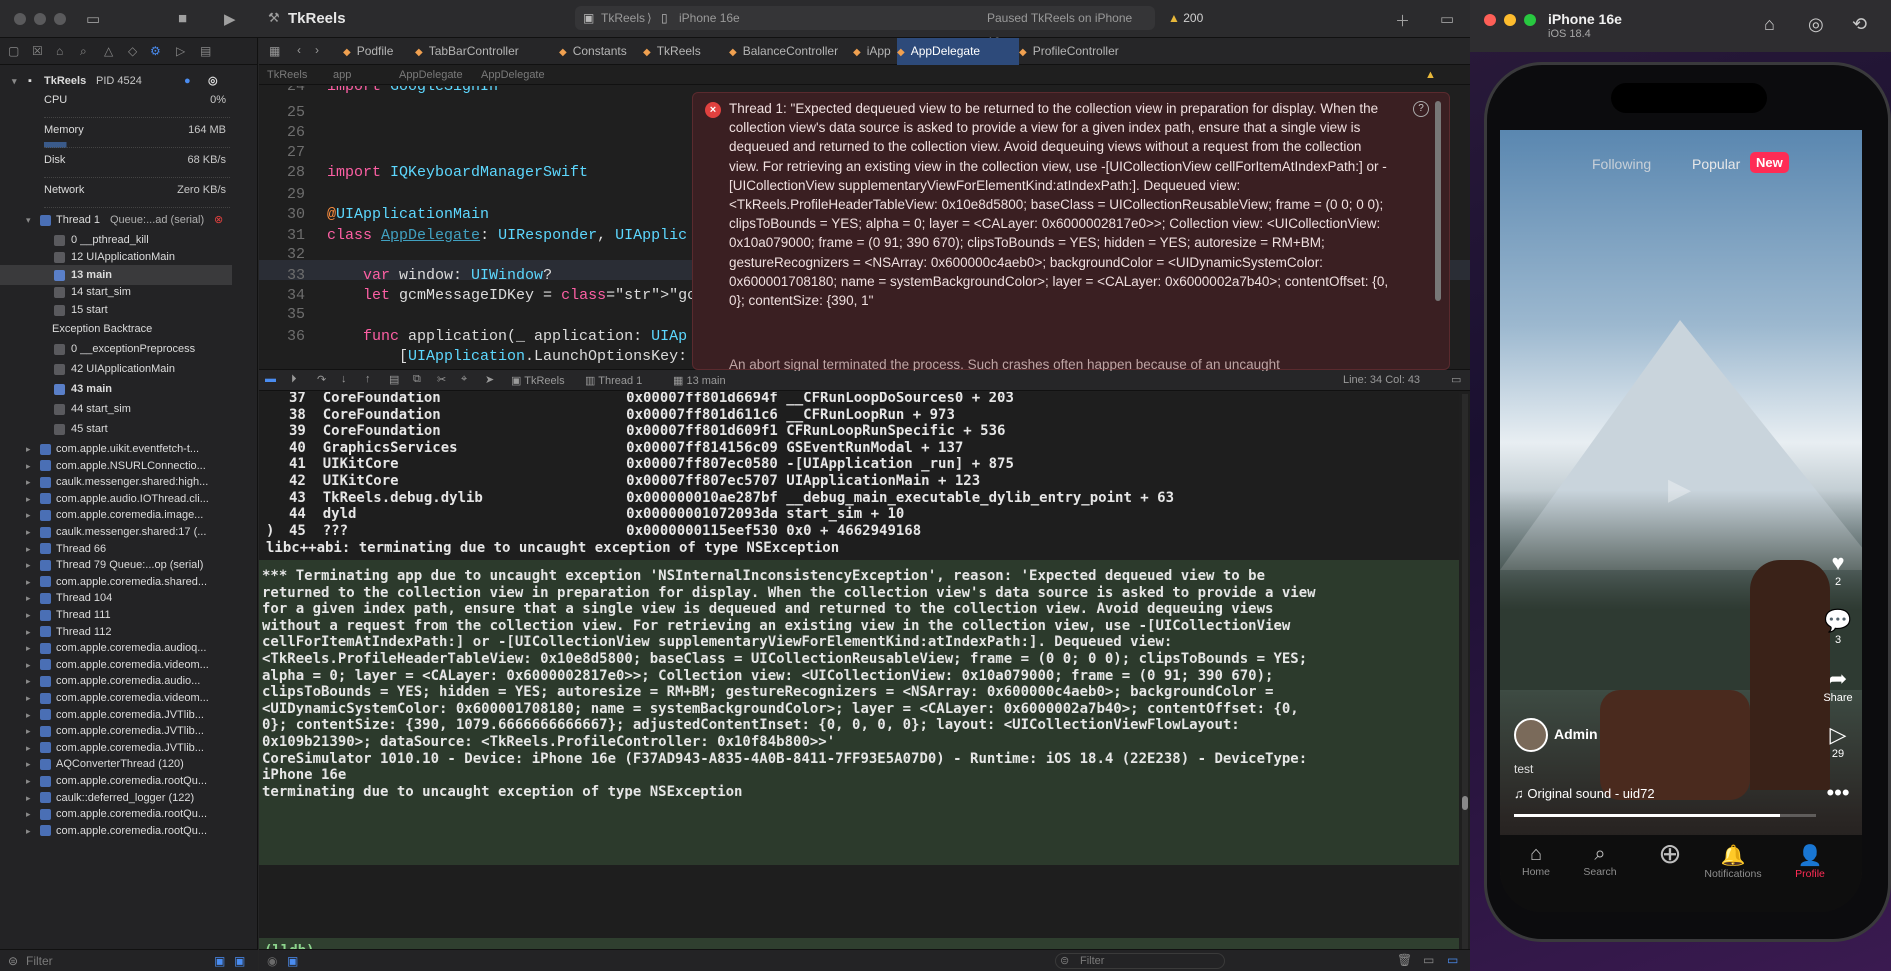 The height and width of the screenshot is (971, 1891). What do you see at coordinates (108, 51) in the screenshot?
I see `issue-icon: △` at bounding box center [108, 51].